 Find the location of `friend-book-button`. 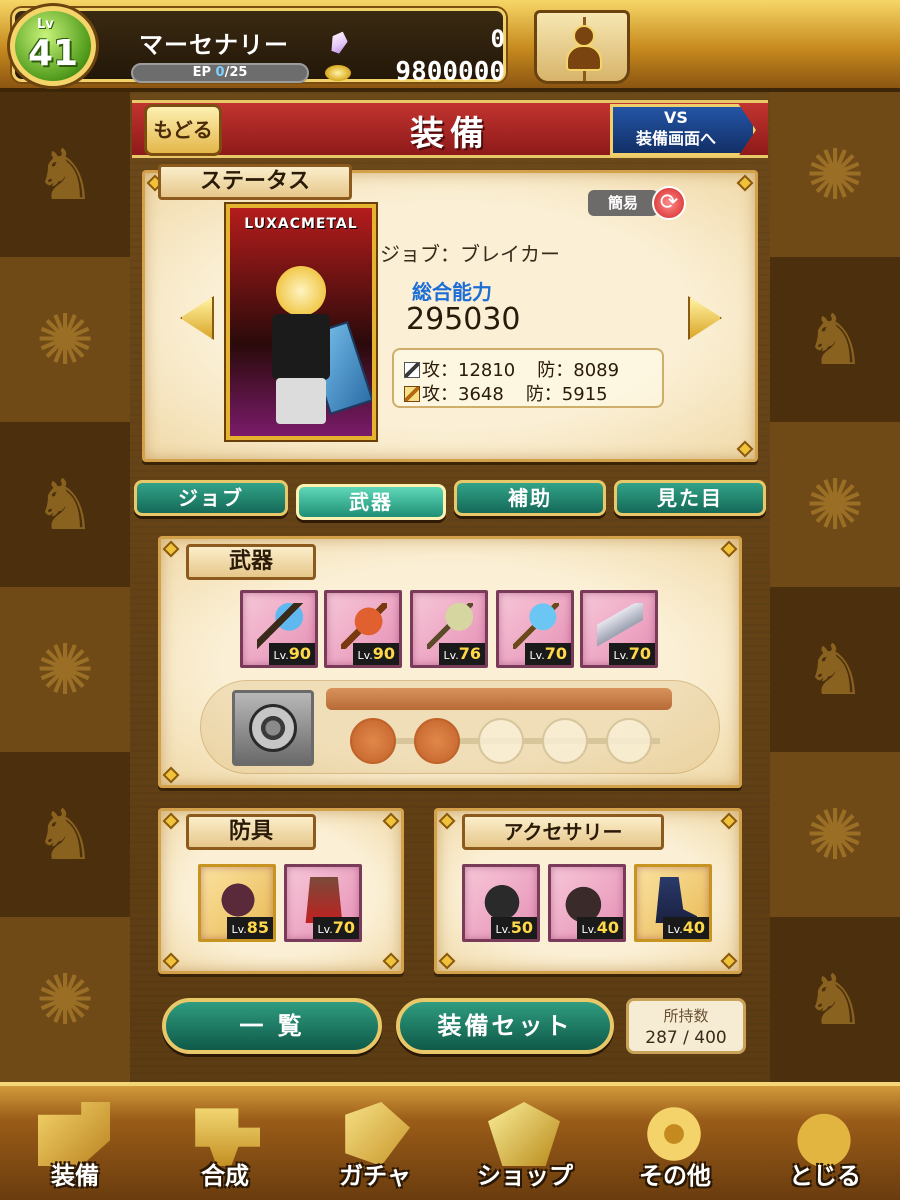

friend-book-button is located at coordinates (582, 47).